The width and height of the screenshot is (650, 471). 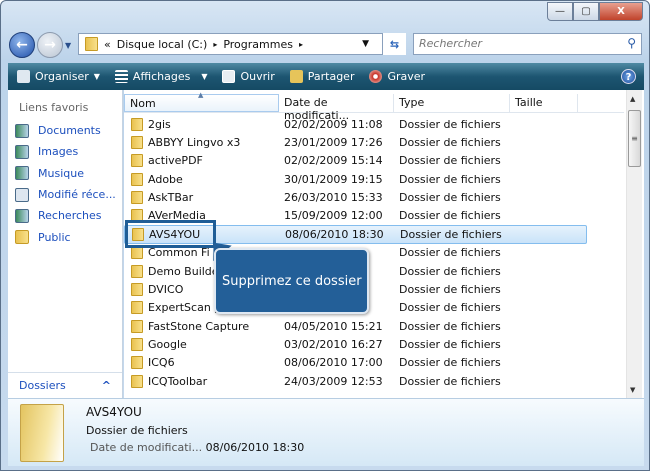 I want to click on label: Recherches, so click(x=70, y=216).